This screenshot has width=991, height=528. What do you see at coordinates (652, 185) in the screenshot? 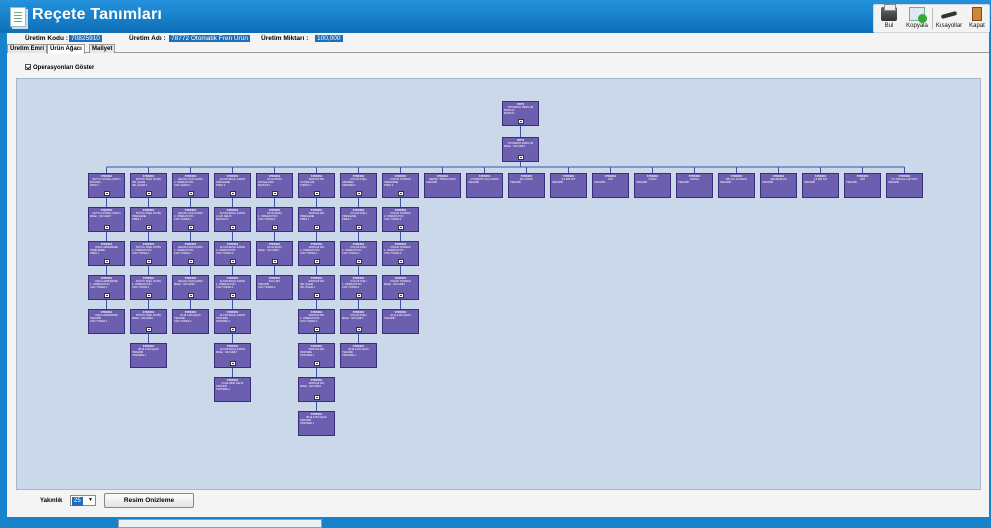
I see `tree-node: STDK001 YÜZÜK TEDARİK` at bounding box center [652, 185].